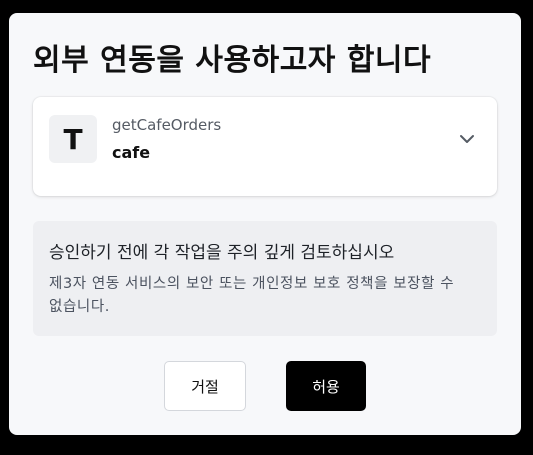  Describe the element at coordinates (232, 60) in the screenshot. I see `dialog-title: 외부 연동을 사용하고자 합니다` at that location.